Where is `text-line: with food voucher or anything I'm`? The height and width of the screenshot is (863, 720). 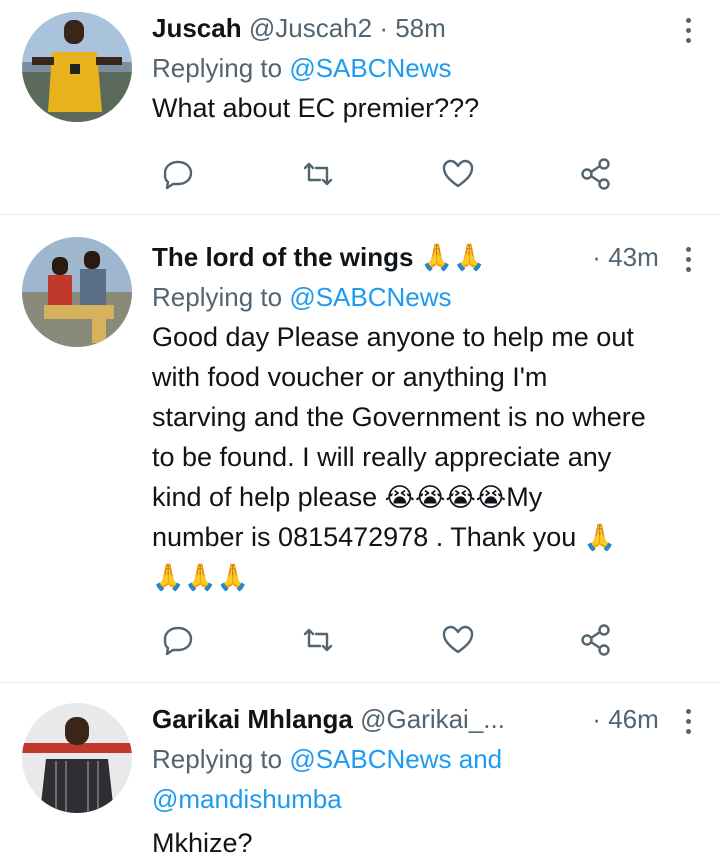 text-line: with food voucher or anything I'm is located at coordinates (350, 377).